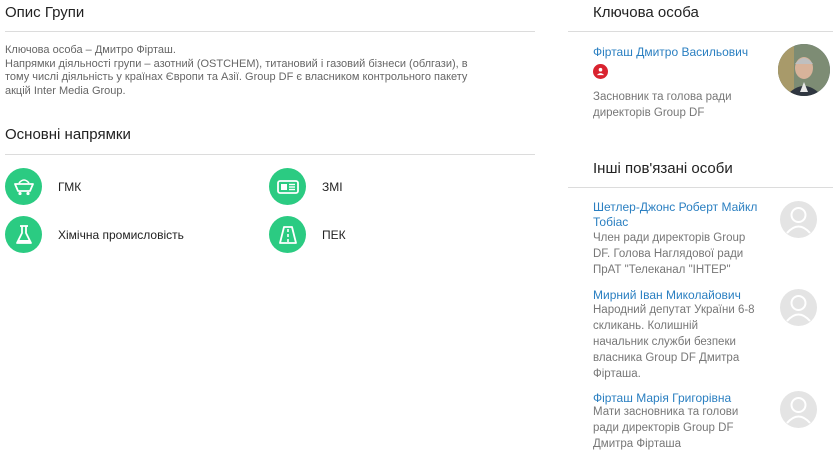 This screenshot has height=453, width=833. Describe the element at coordinates (646, 12) in the screenshot. I see `key-person-title: Ключова особа` at that location.